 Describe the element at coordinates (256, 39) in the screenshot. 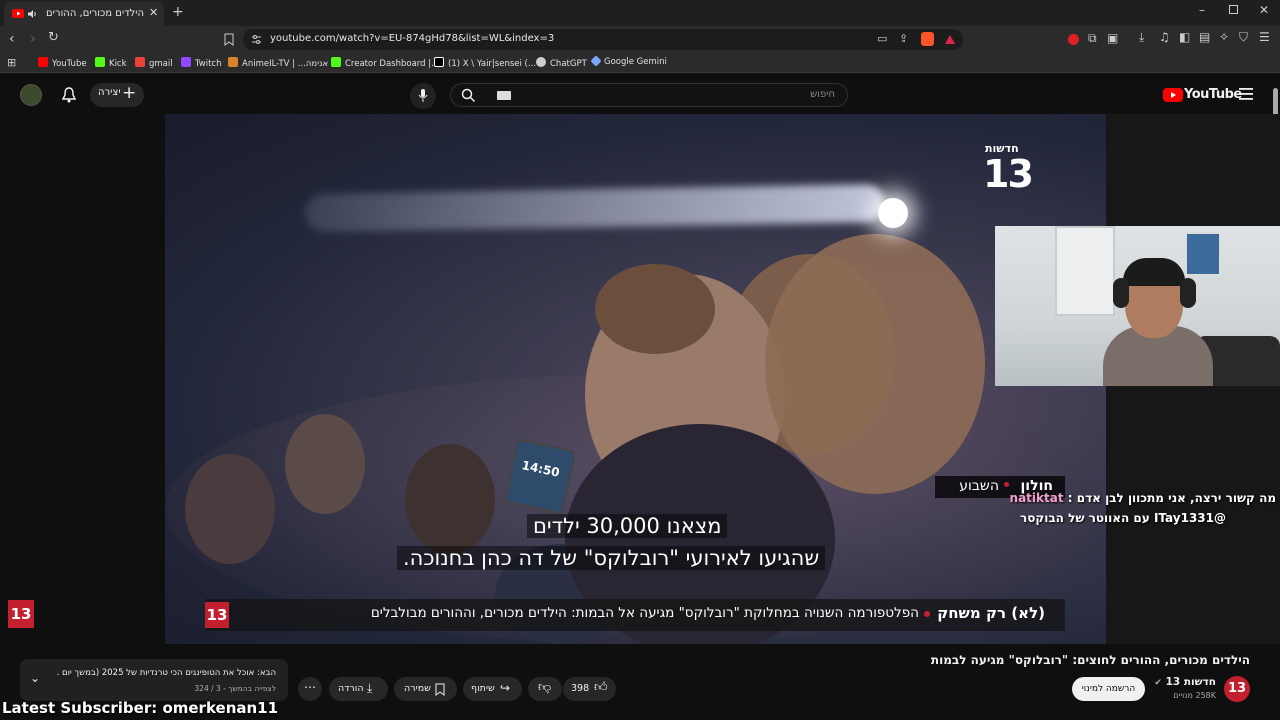

I see `site-info-icon` at that location.